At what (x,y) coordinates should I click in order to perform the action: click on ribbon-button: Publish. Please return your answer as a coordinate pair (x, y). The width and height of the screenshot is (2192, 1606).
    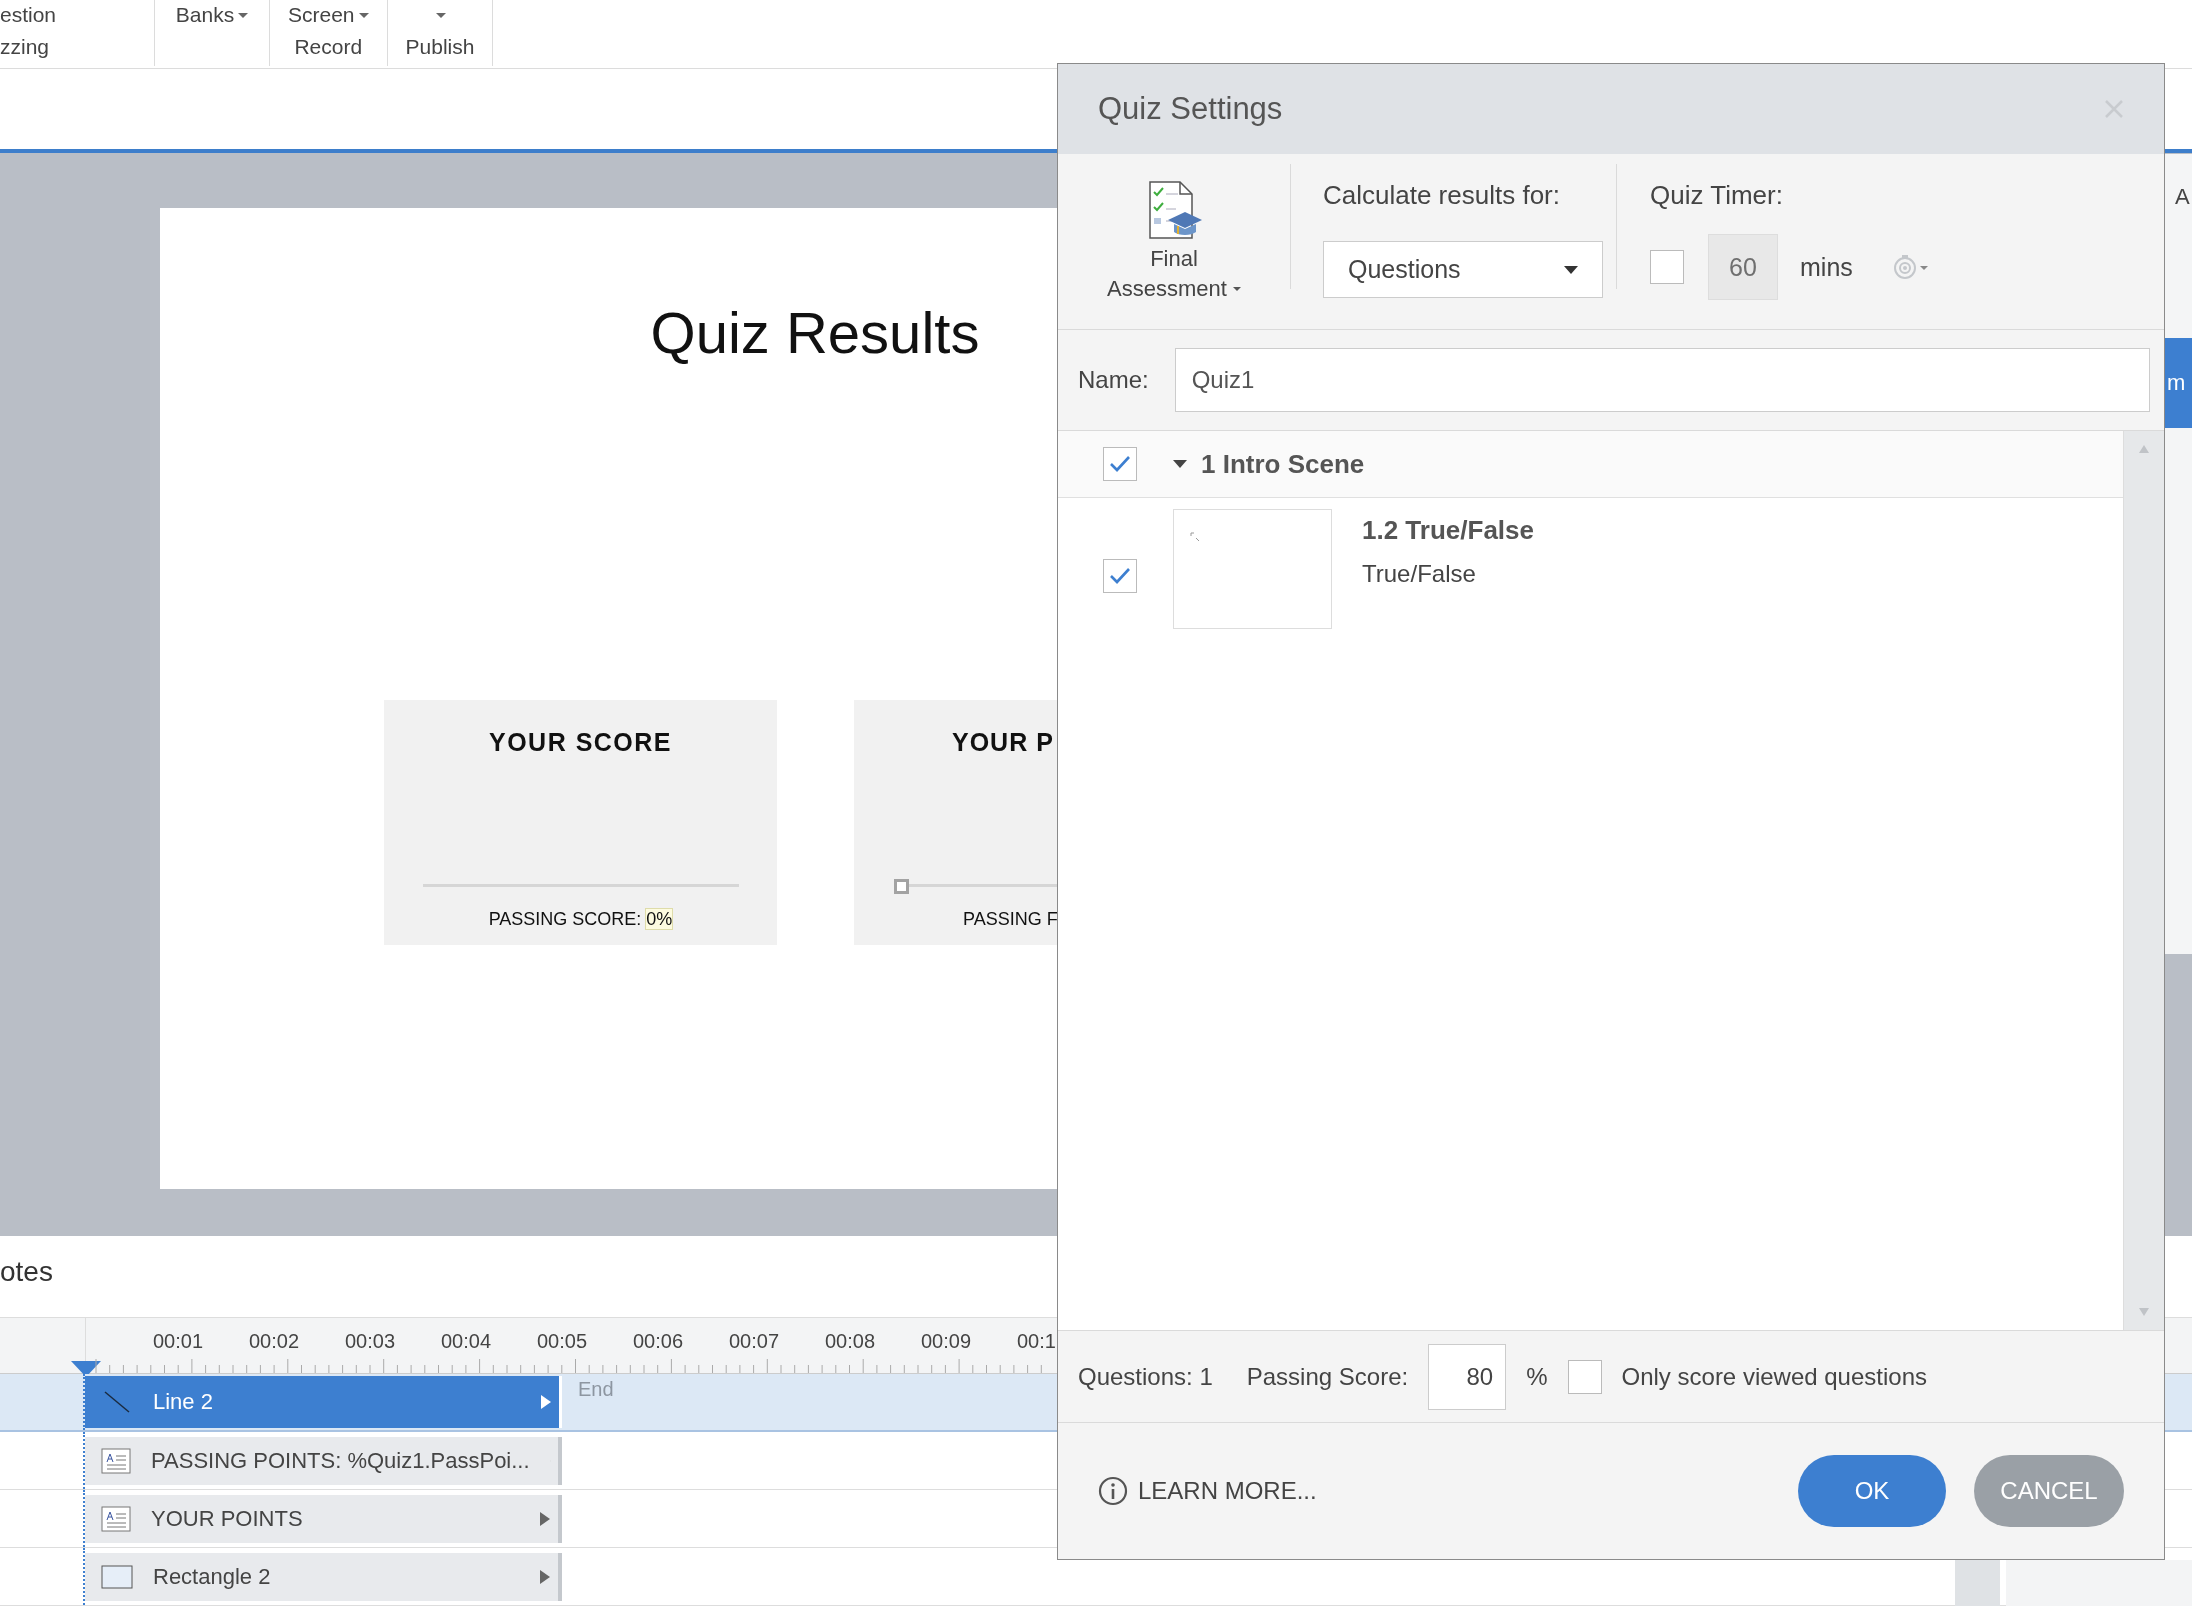
    Looking at the image, I should click on (440, 33).